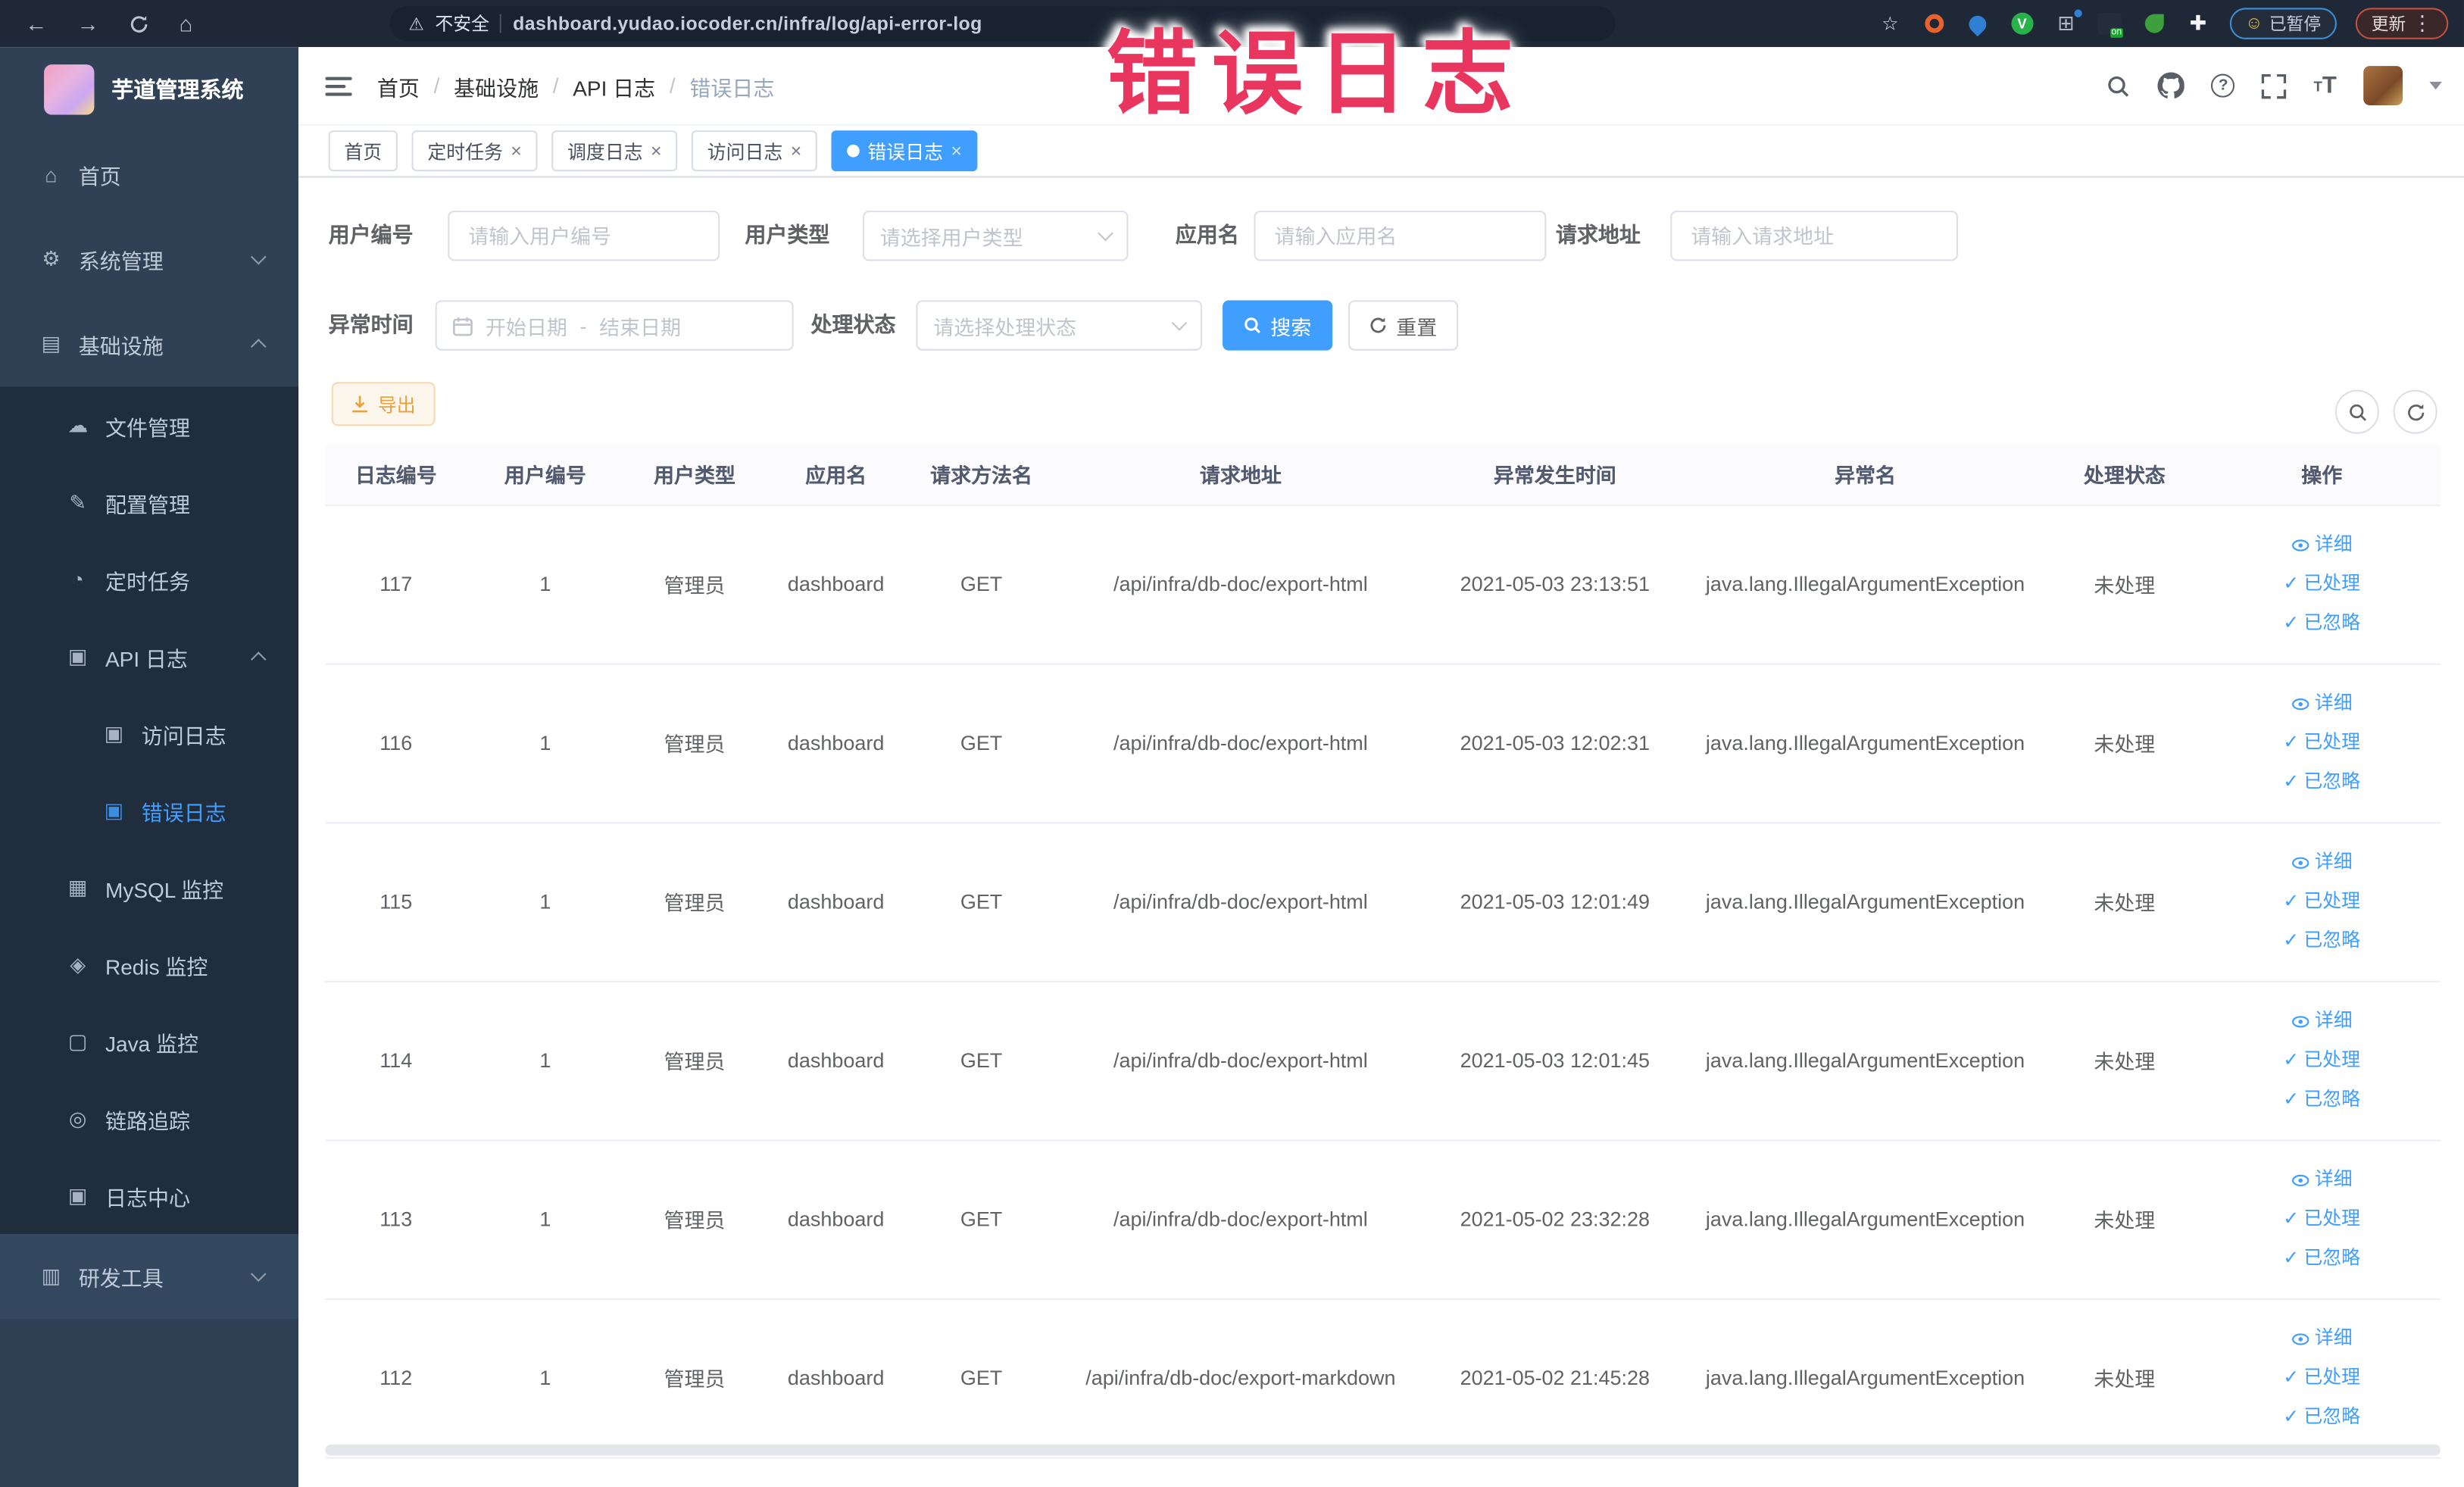  I want to click on app-name-input, so click(1400, 236).